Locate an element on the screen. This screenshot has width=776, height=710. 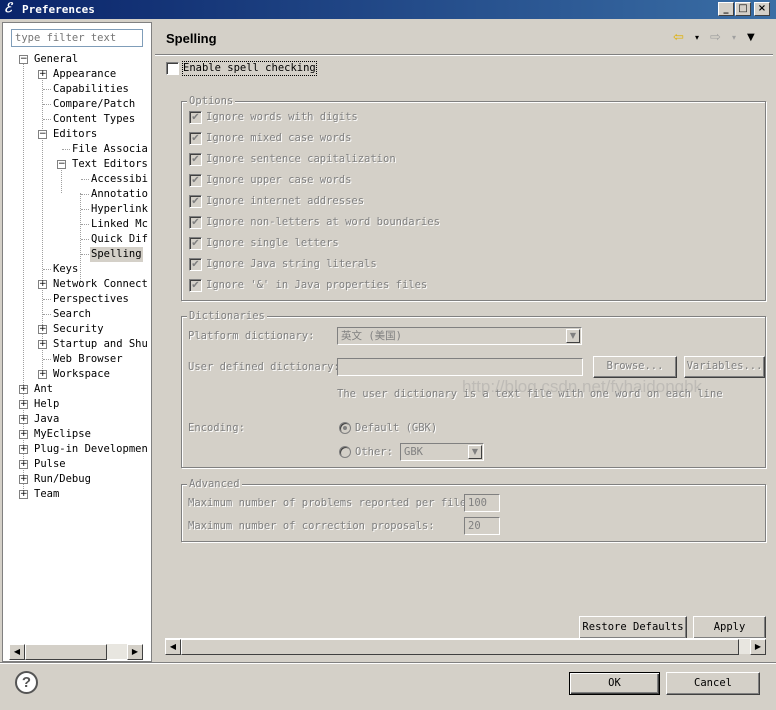
ignore-upper-case-checkbox: ✔ is located at coordinates (195, 180).